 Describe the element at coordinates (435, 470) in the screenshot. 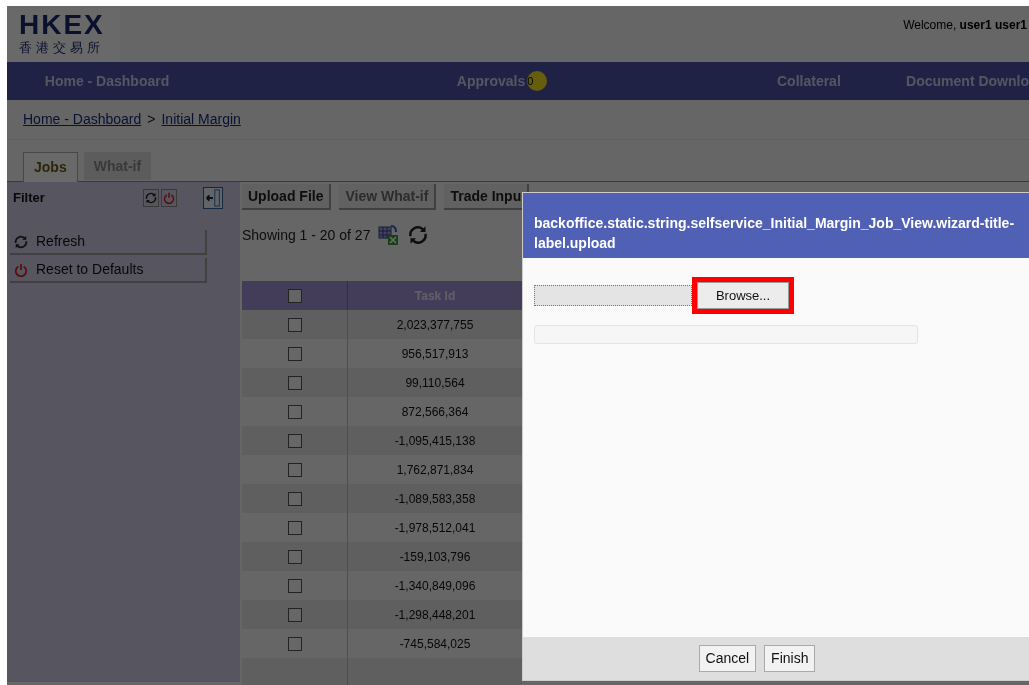

I see `table-cell-text: 1,762,871,834` at that location.